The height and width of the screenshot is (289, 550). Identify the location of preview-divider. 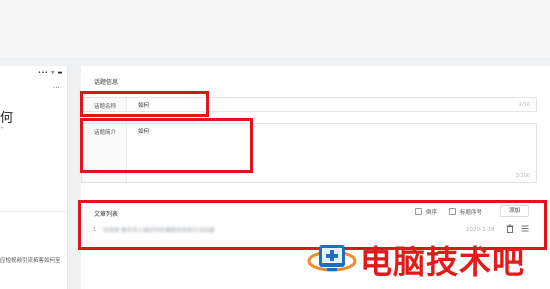
(33, 211).